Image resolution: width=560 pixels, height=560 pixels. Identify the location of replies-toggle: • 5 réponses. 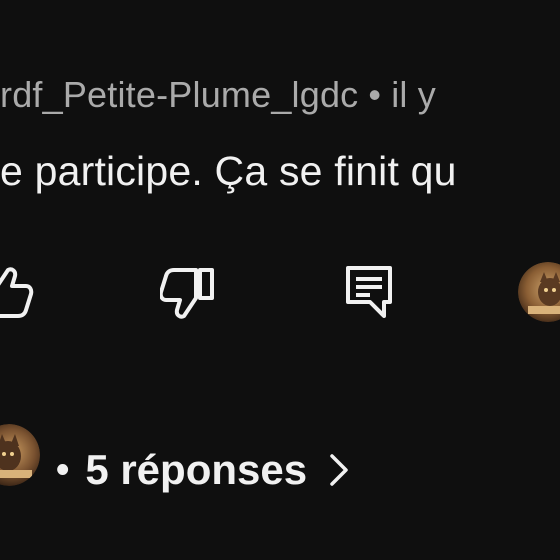
(202, 470).